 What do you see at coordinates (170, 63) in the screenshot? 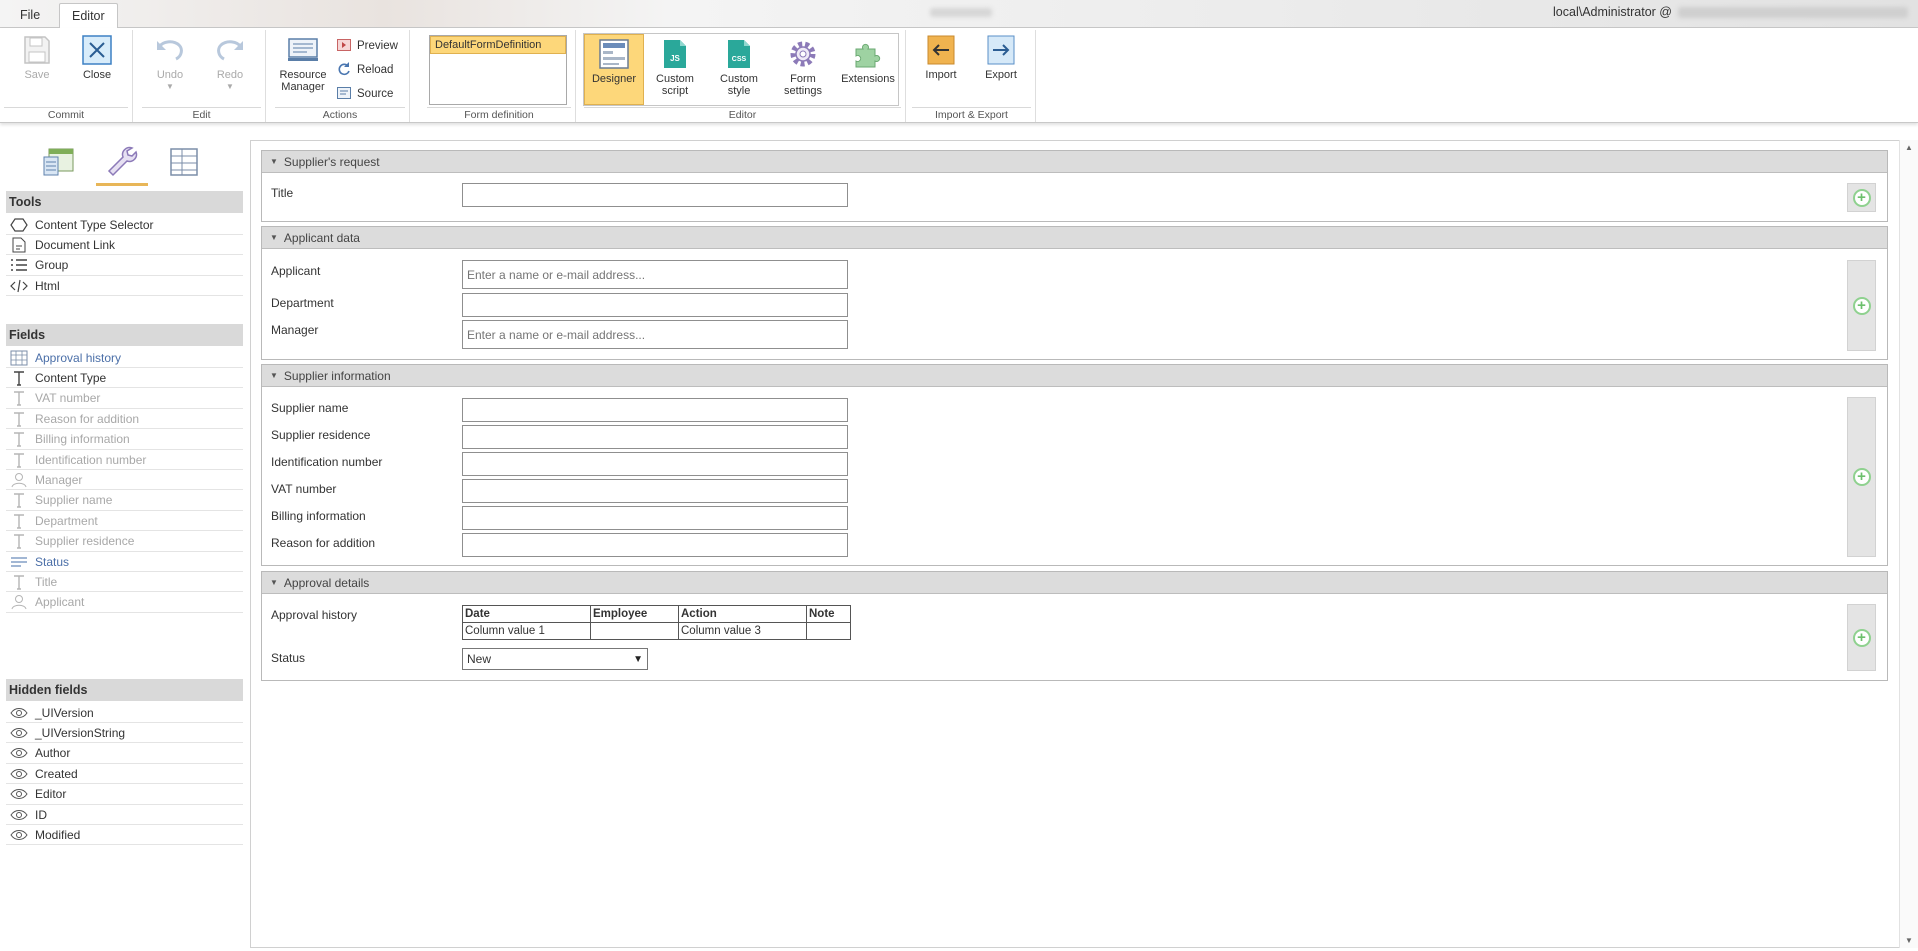
I see `undo-button: Undo ▼` at bounding box center [170, 63].